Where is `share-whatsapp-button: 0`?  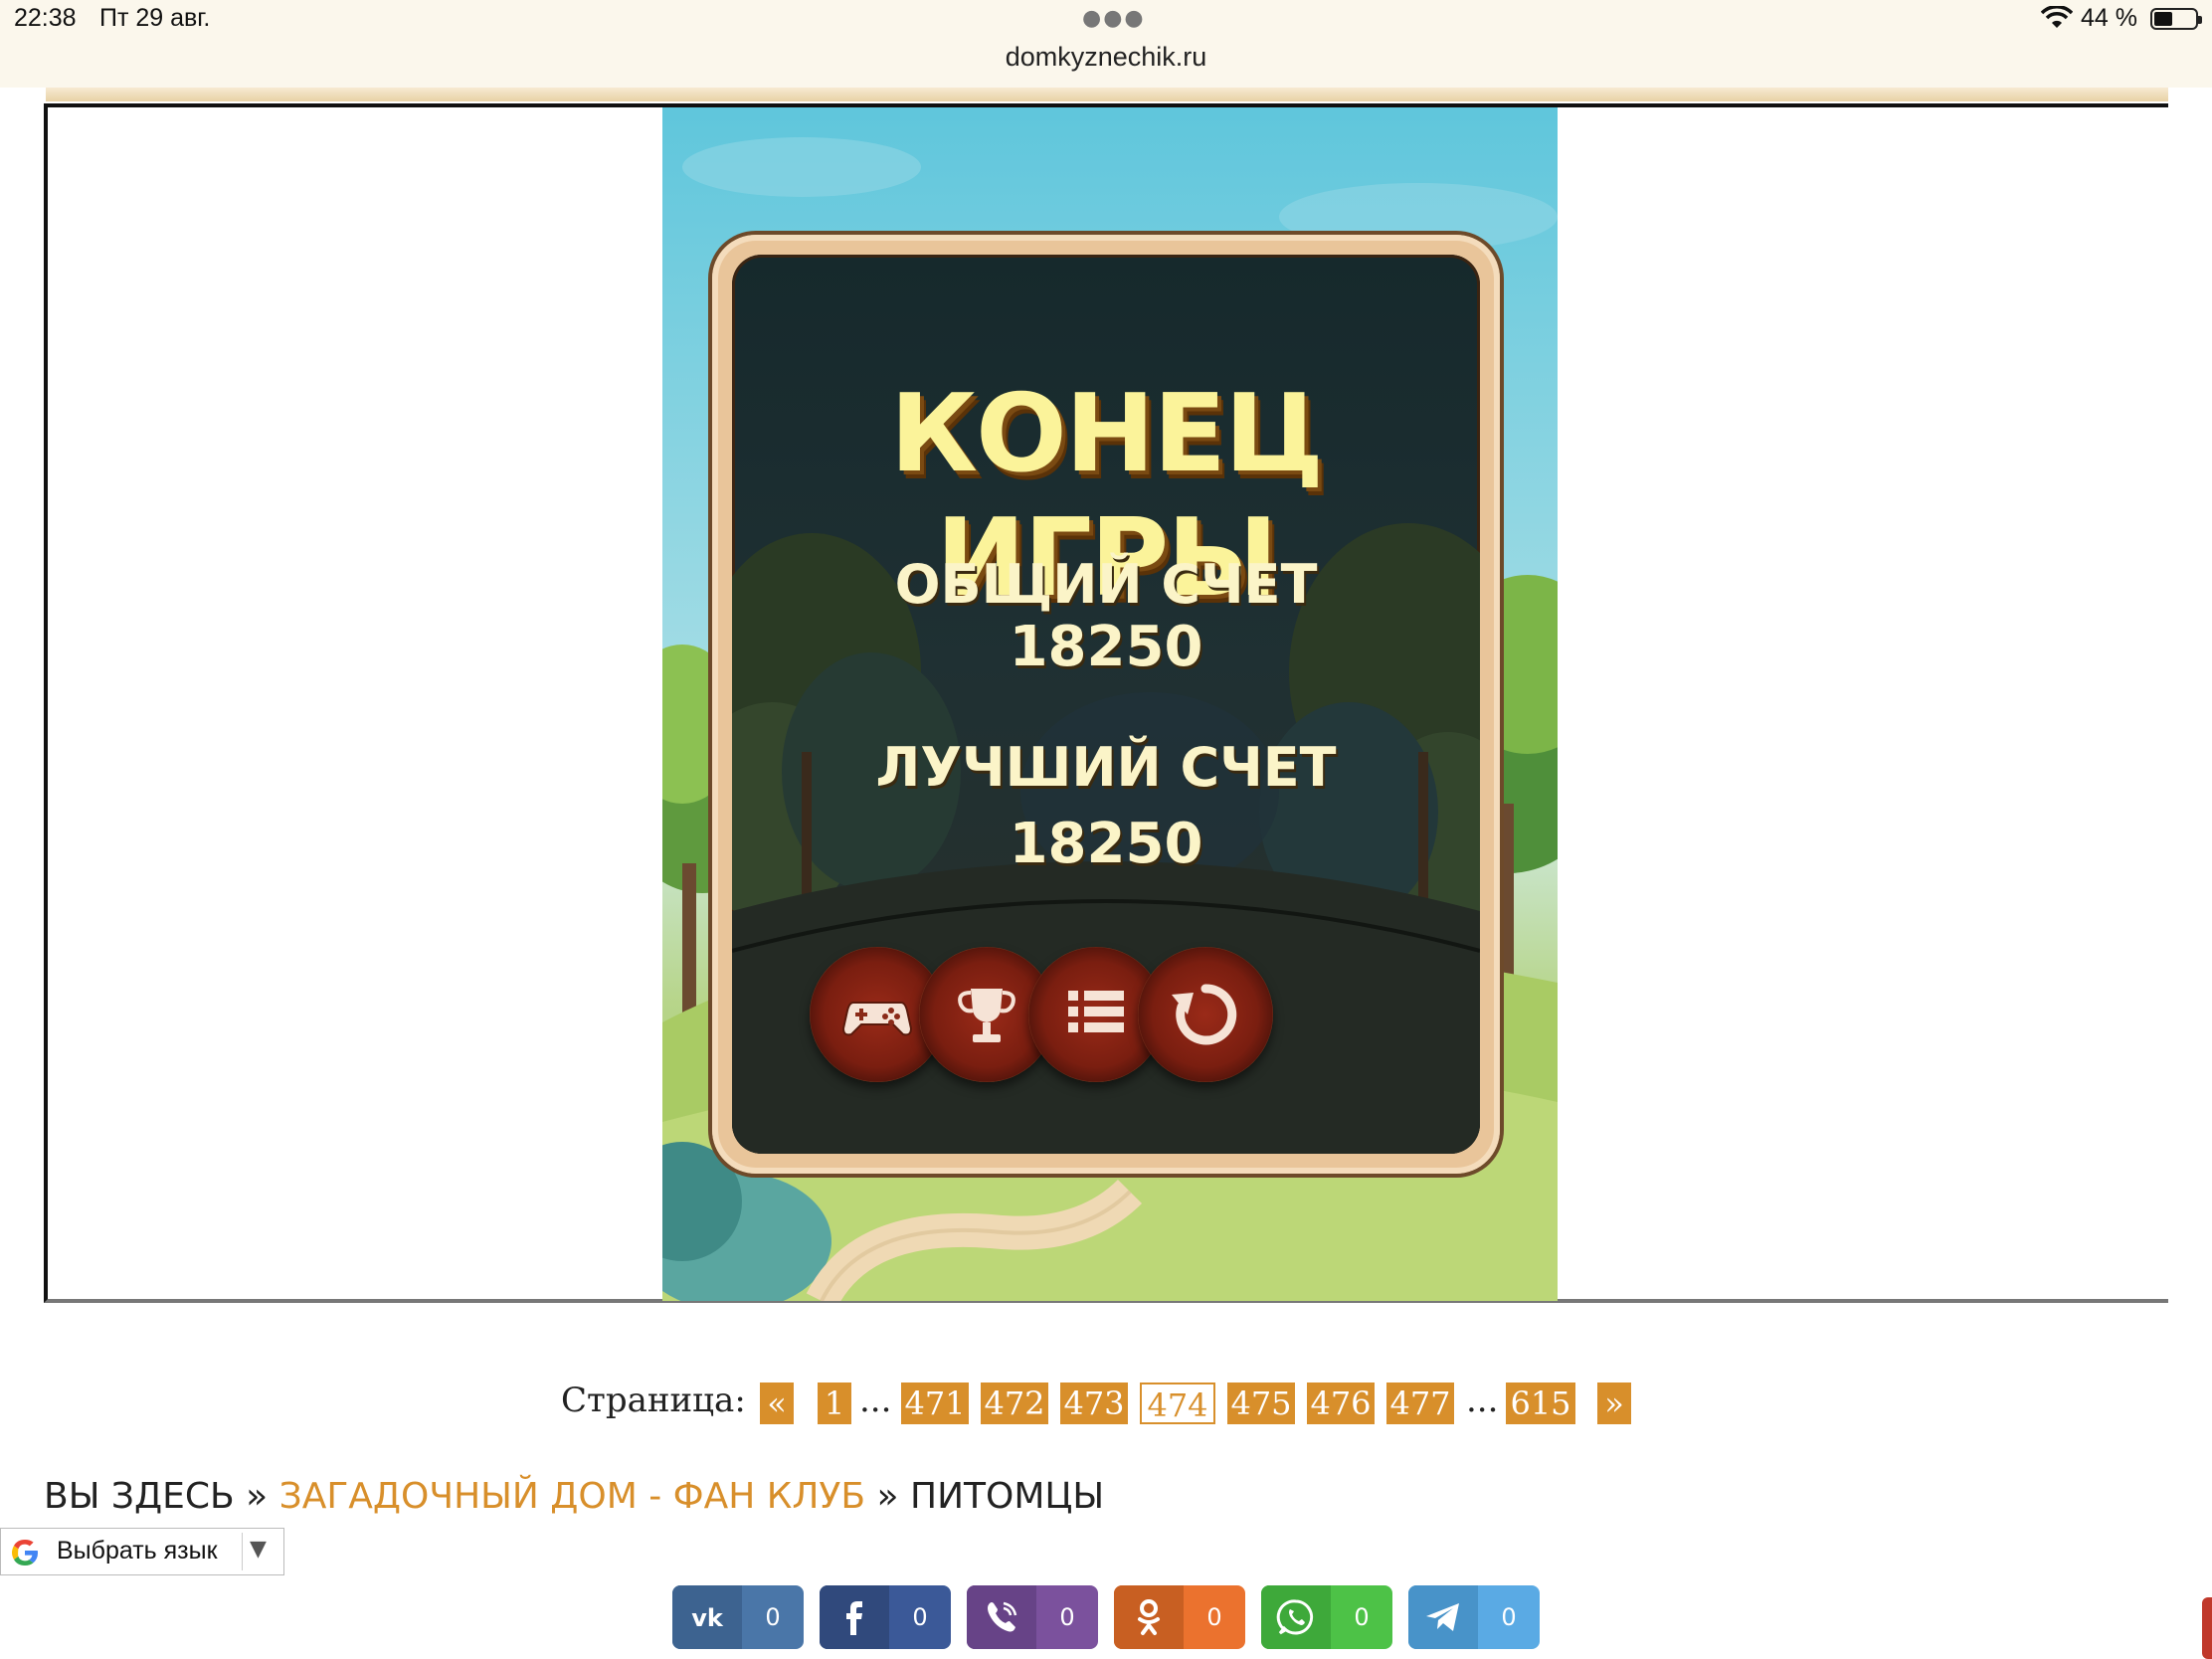 share-whatsapp-button: 0 is located at coordinates (1326, 1617).